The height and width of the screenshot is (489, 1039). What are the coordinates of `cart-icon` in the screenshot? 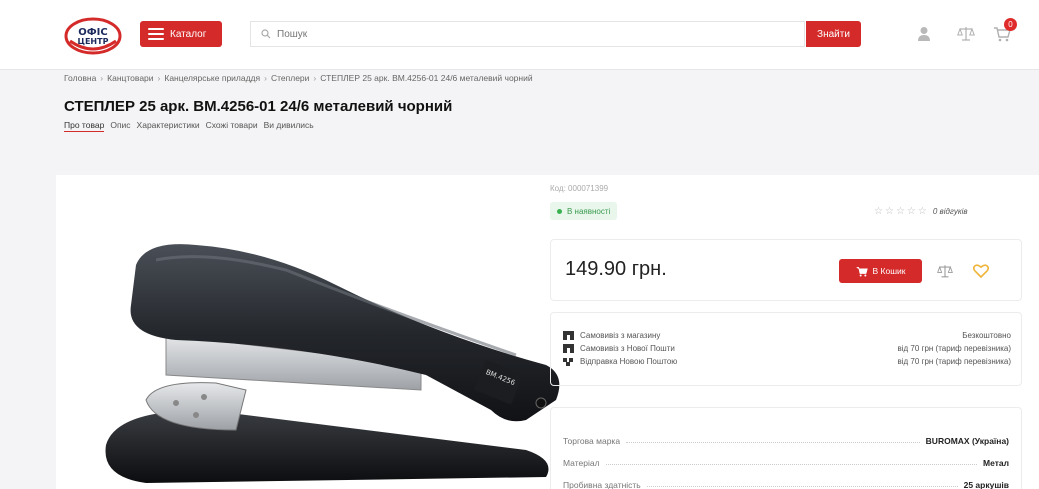 It's located at (862, 271).